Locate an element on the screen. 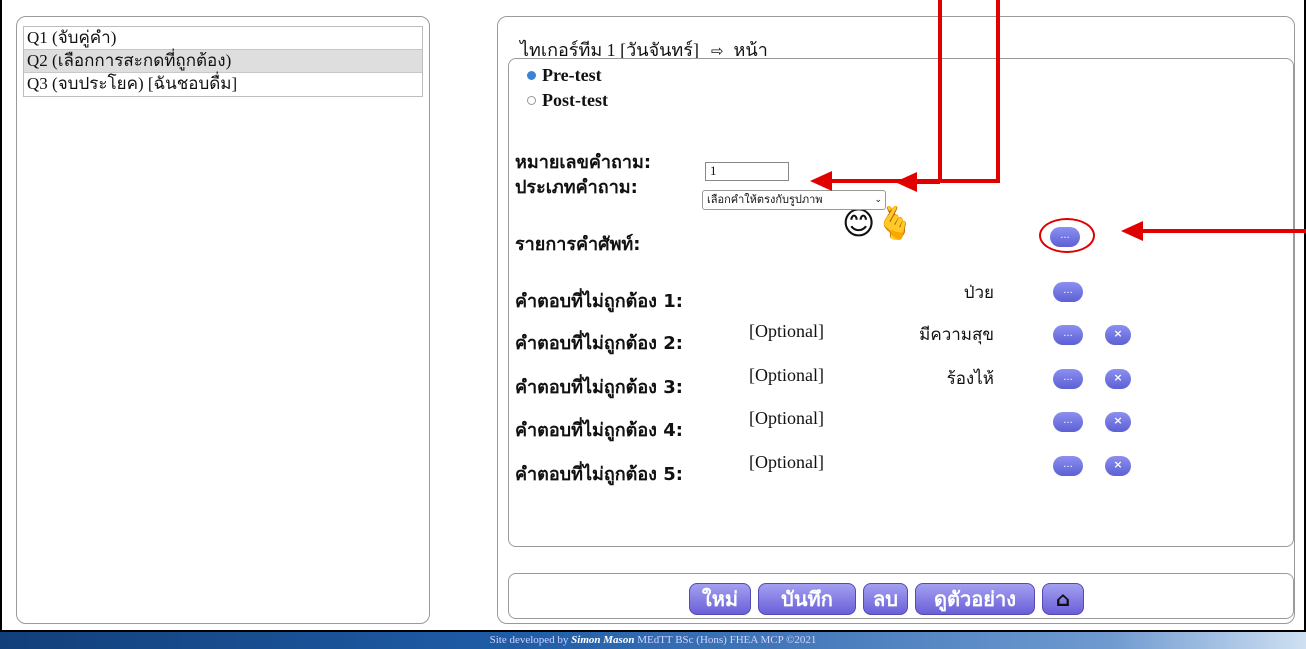  wrong-answer-4-delete-button: × is located at coordinates (1118, 422).